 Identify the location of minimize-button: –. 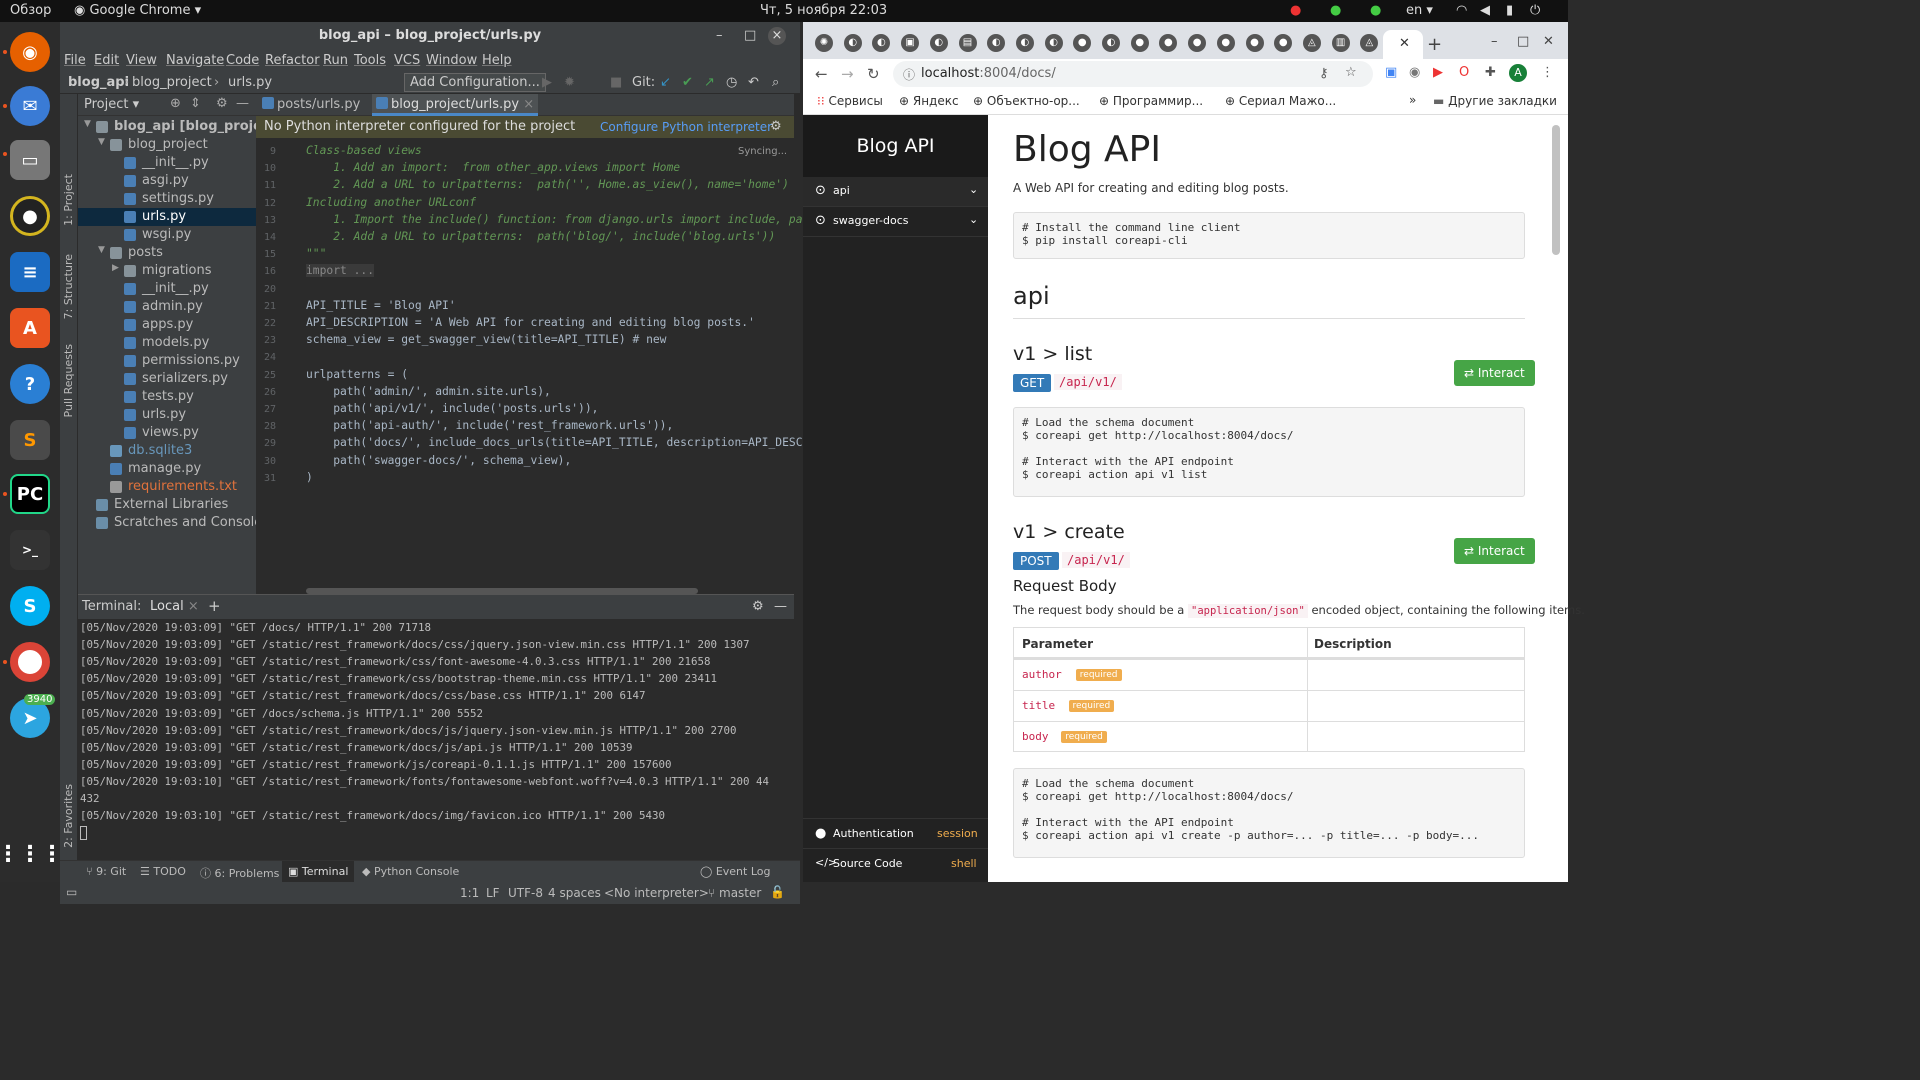
(1494, 41).